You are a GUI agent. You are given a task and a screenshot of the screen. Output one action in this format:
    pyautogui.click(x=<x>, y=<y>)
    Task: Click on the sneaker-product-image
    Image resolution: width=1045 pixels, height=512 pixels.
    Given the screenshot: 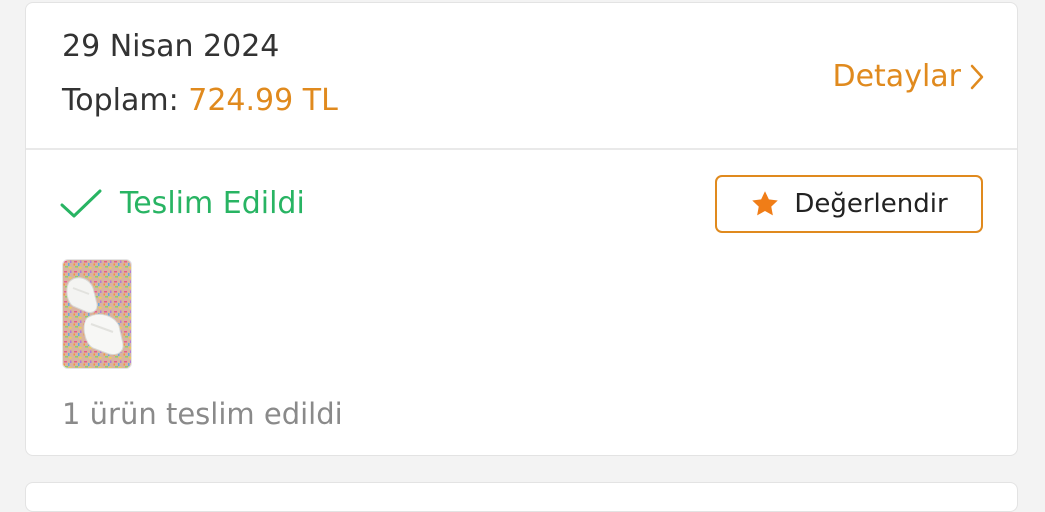 What is the action you would take?
    pyautogui.click(x=97, y=314)
    